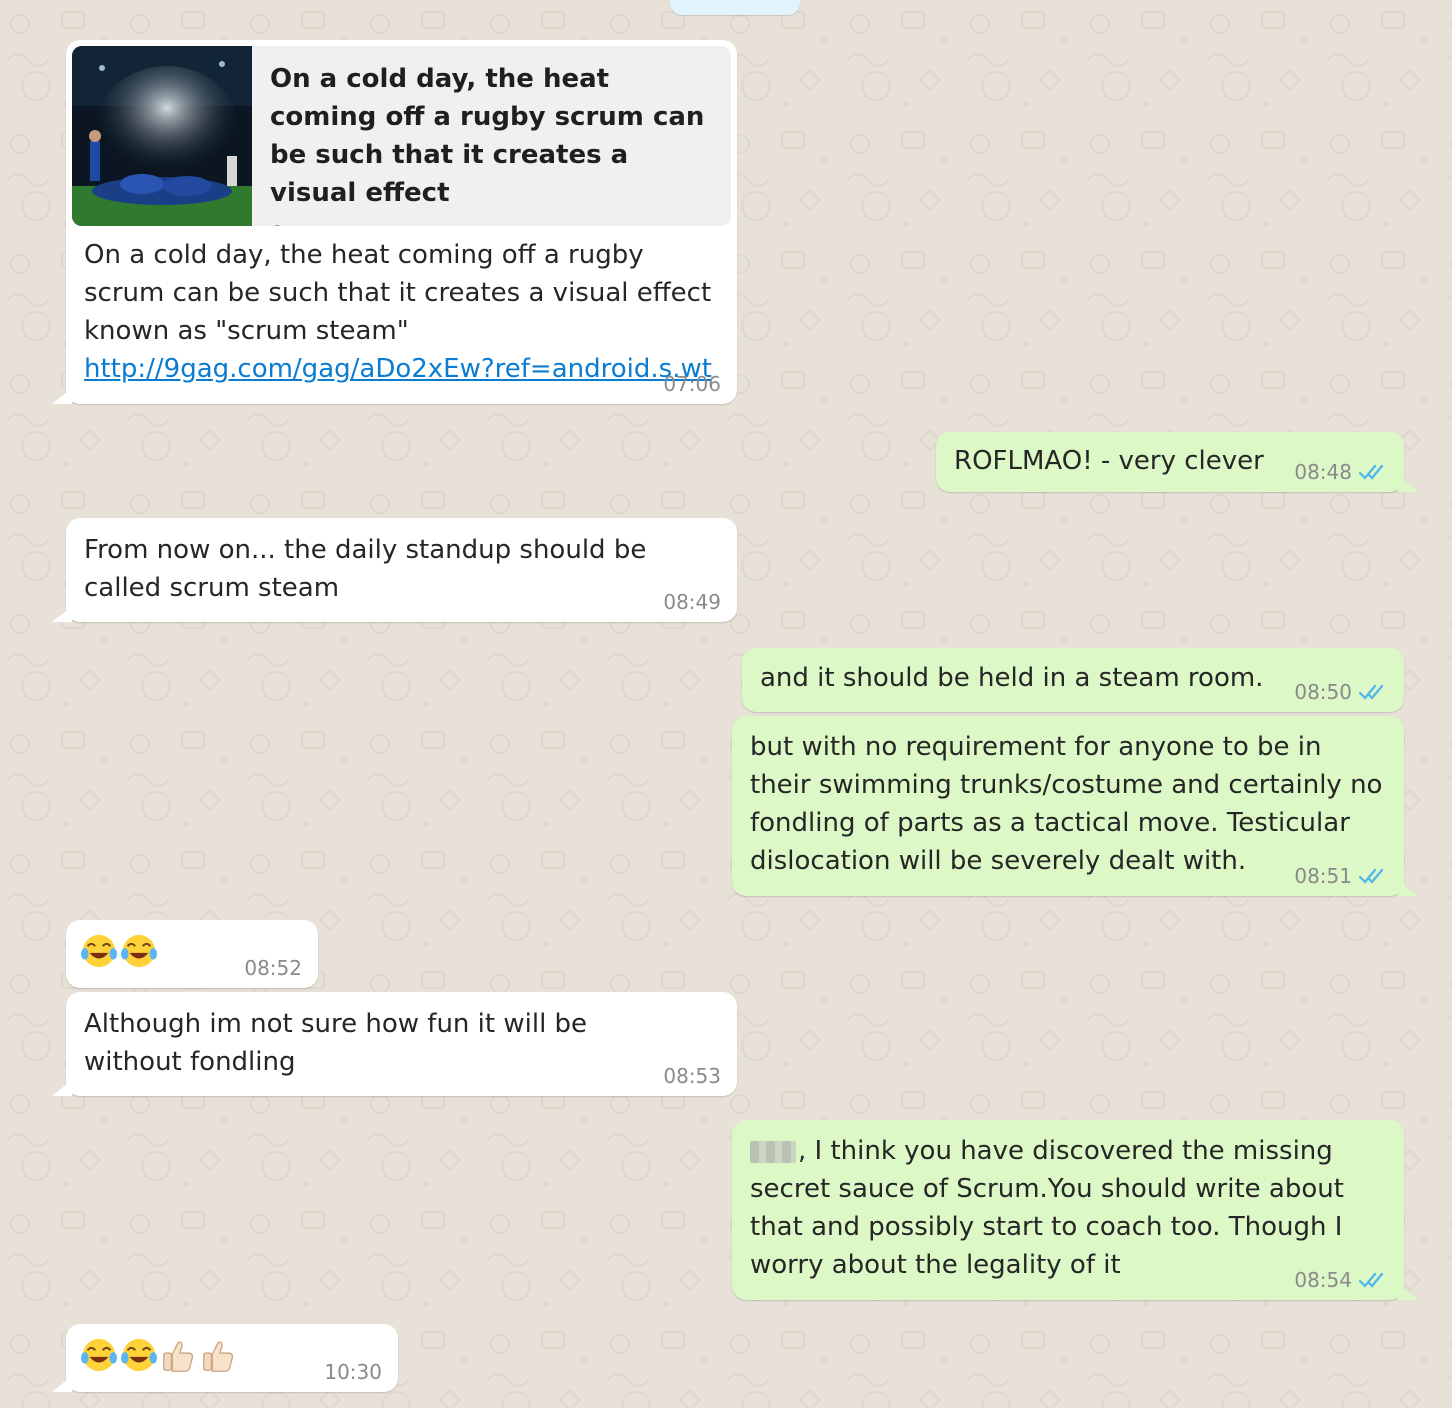 This screenshot has height=1408, width=1452. I want to click on message-meta: 07:06, so click(692, 384).